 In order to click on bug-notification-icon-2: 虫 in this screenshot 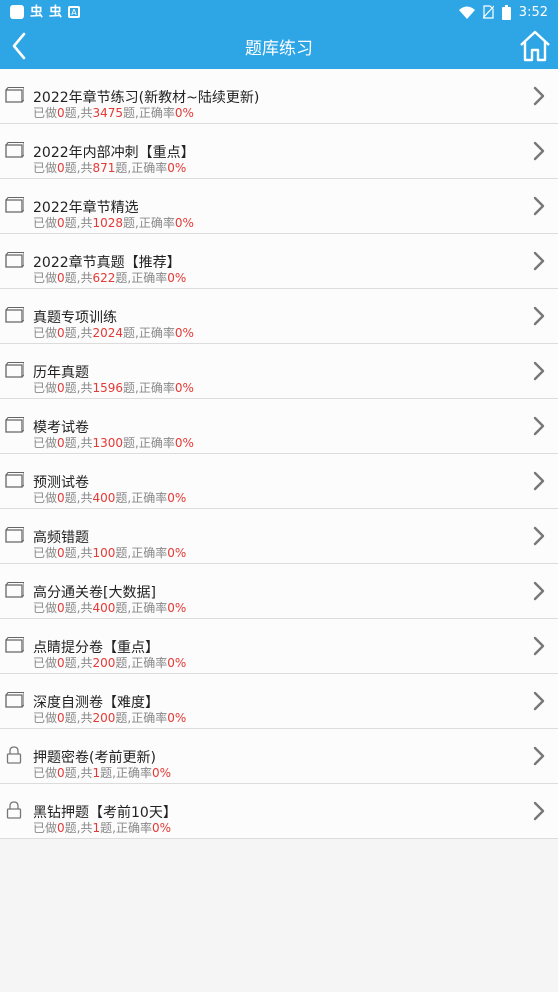, I will do `click(56, 12)`.